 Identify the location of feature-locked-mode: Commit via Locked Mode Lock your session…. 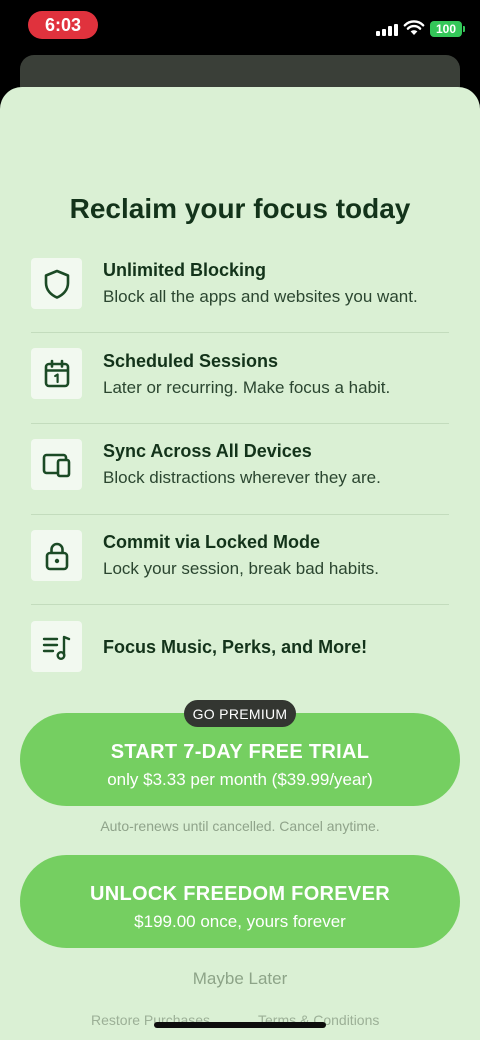
(240, 574).